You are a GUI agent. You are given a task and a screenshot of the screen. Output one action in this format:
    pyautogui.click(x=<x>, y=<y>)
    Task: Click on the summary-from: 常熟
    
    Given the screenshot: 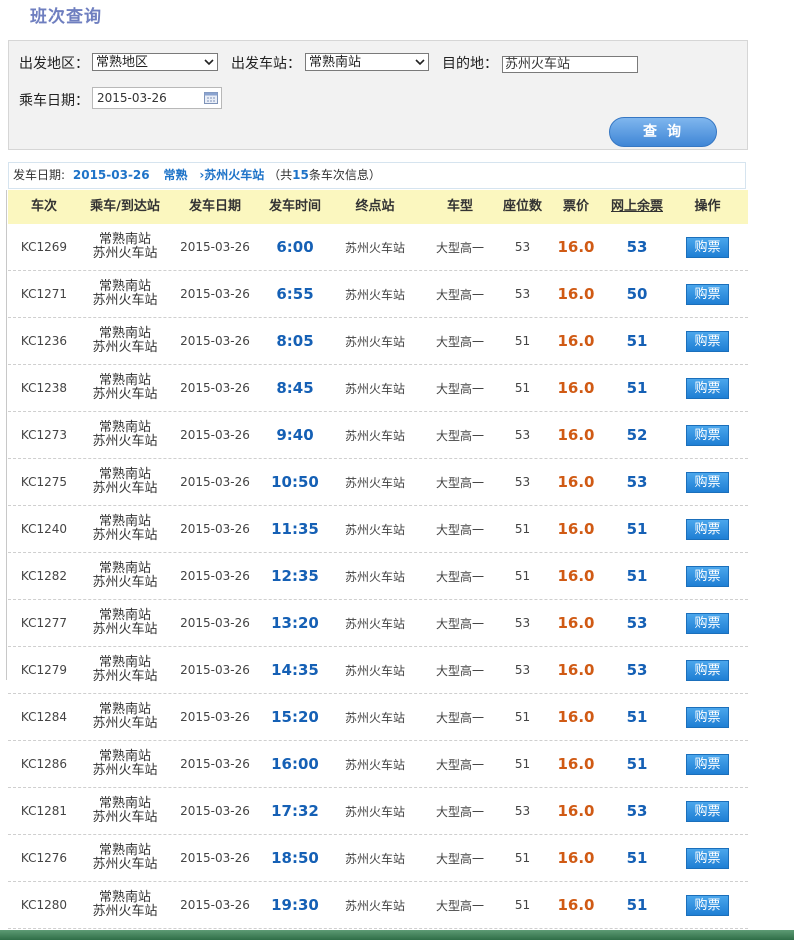 What is the action you would take?
    pyautogui.click(x=175, y=175)
    